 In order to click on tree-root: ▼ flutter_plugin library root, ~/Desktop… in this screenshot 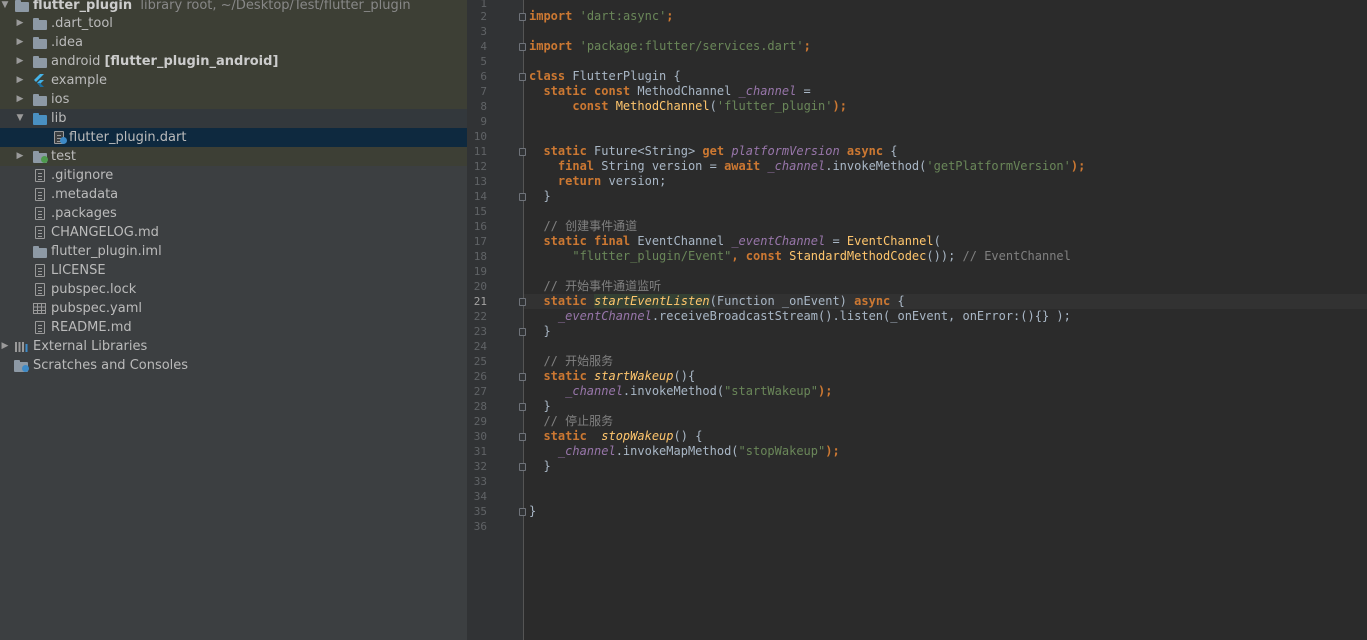, I will do `click(233, 7)`.